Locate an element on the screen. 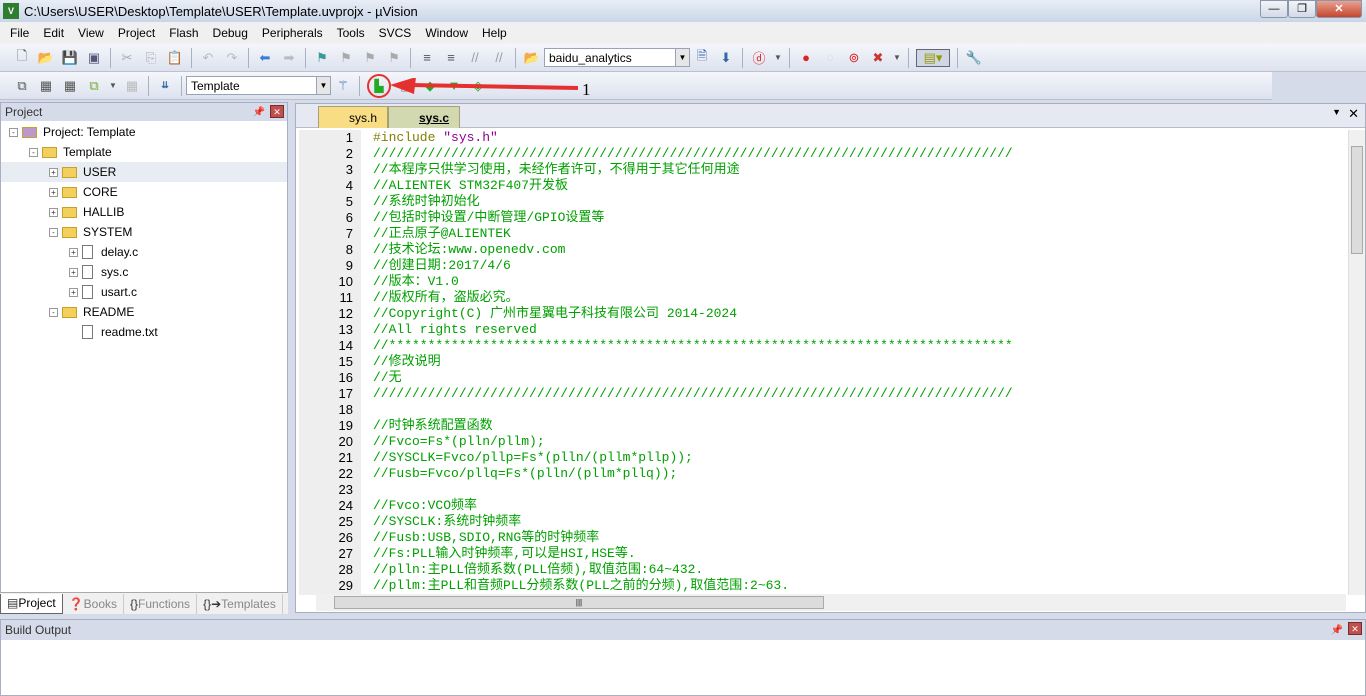 This screenshot has width=1366, height=696. find-icon: ⬇ is located at coordinates (726, 58).